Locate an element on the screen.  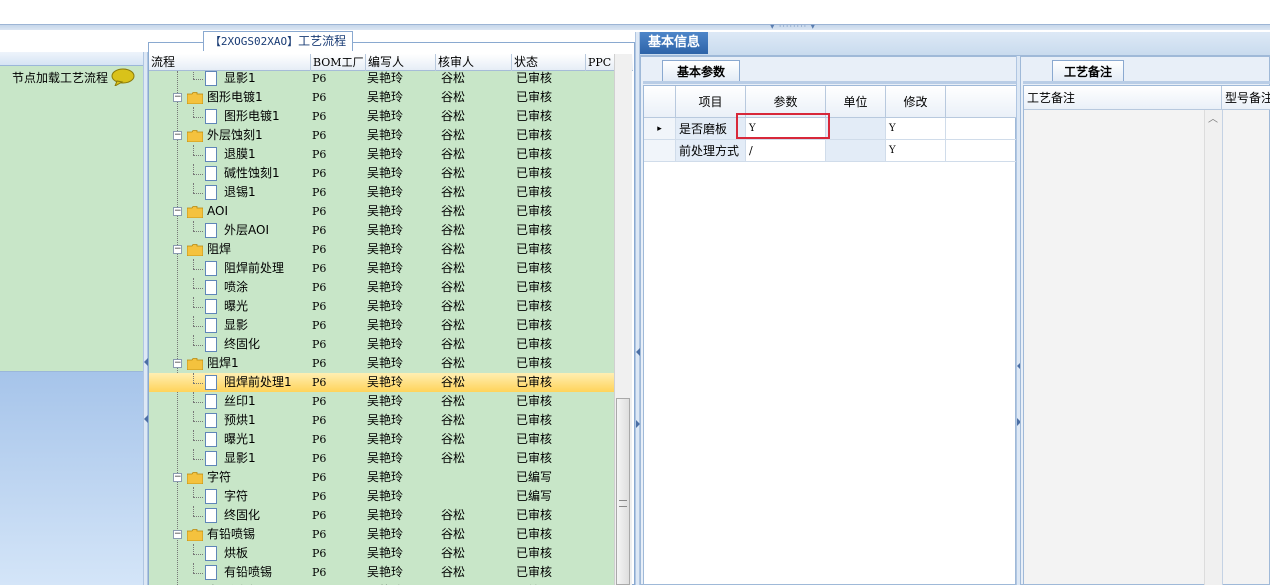
tree-node-label: 曝光 is located at coordinates (236, 306).